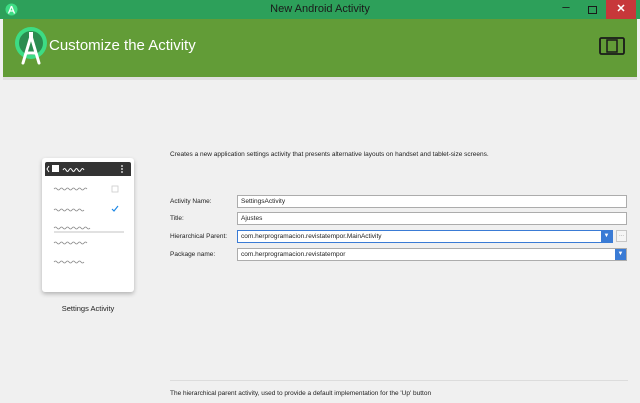  Describe the element at coordinates (85, 214) in the screenshot. I see `preview-wireframe` at that location.